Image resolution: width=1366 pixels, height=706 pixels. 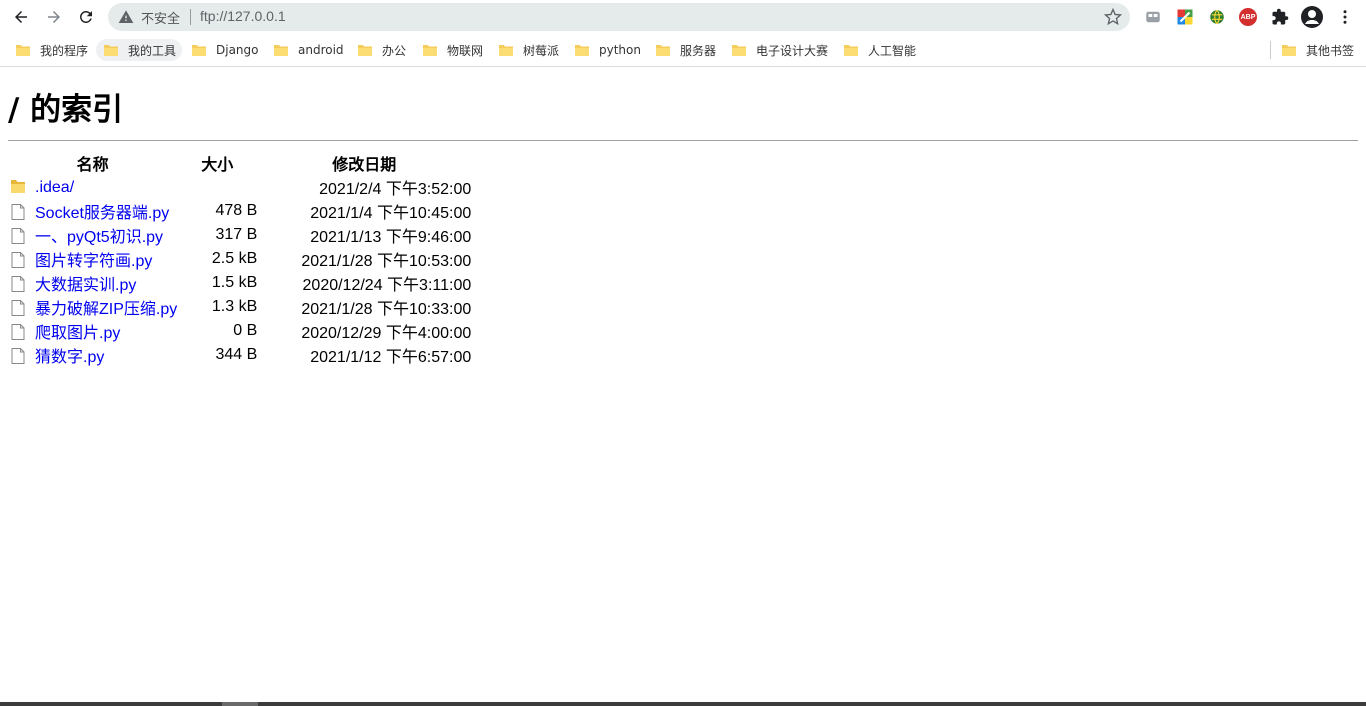 What do you see at coordinates (139, 50) in the screenshot?
I see `bookmark-item: 我的工具` at bounding box center [139, 50].